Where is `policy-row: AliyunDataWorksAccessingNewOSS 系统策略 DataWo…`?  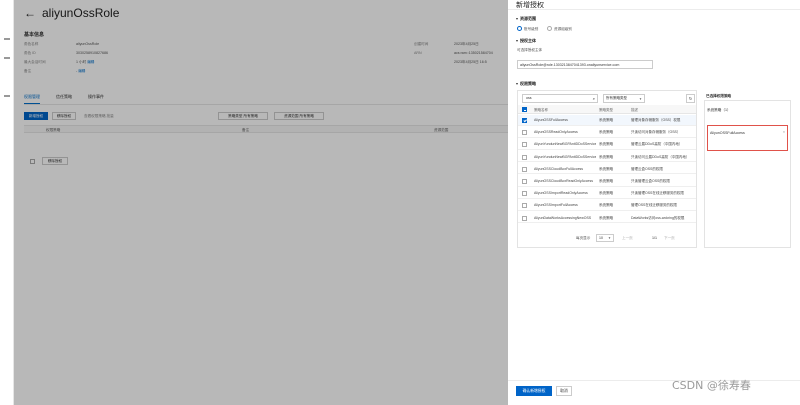
policy-row: AliyunDataWorksAccessingNewOSS 系统策略 DataWo… is located at coordinates (607, 218).